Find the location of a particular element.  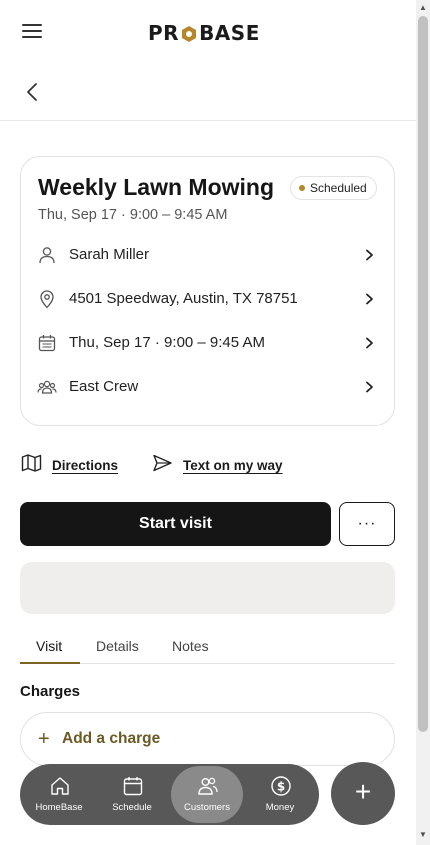

customers-icon is located at coordinates (208, 786).